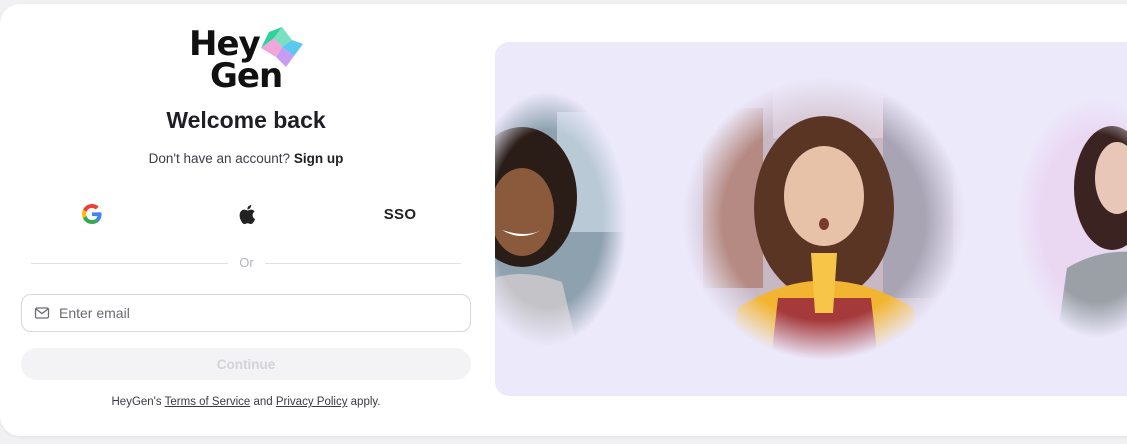 This screenshot has width=1127, height=444. I want to click on page-title: Welcome back, so click(246, 120).